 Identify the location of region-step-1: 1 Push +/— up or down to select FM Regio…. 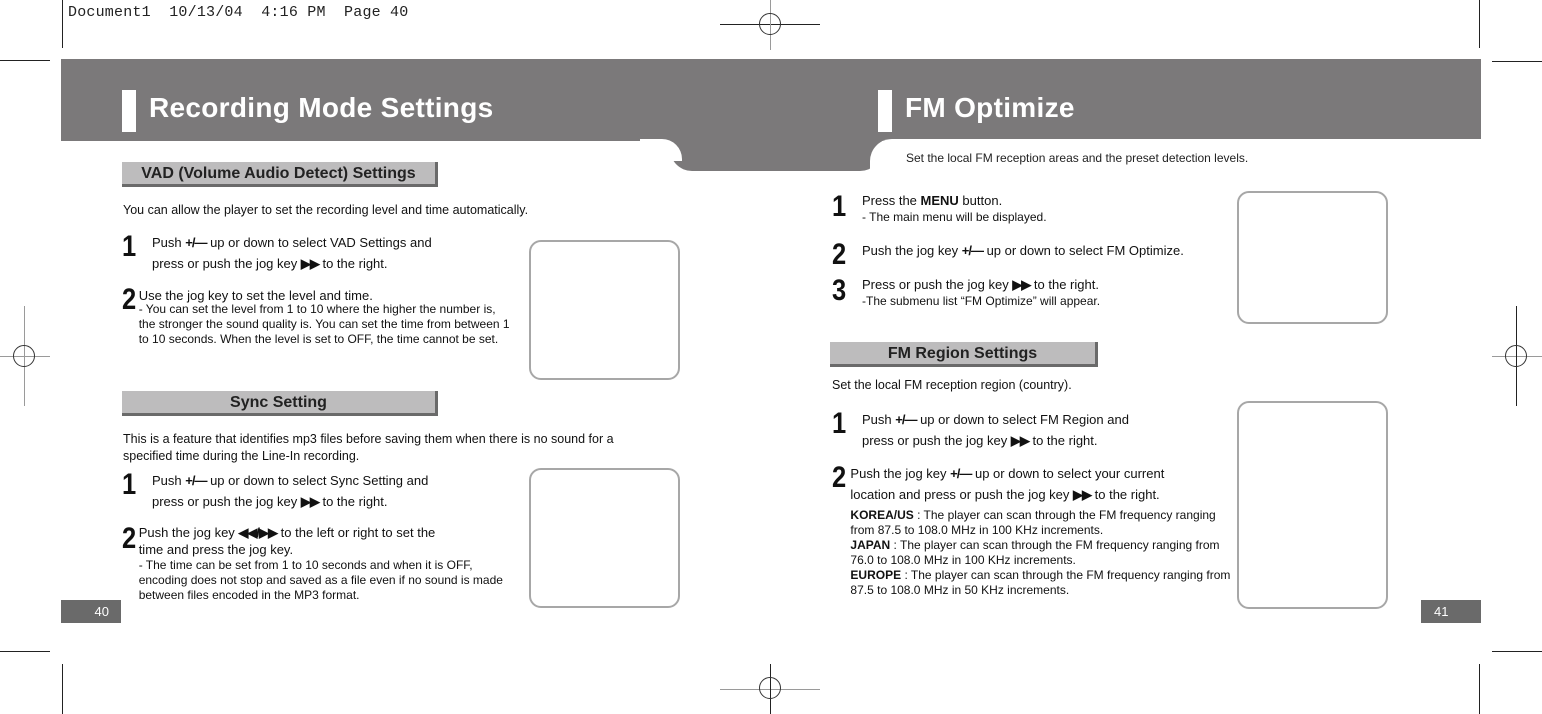
(980, 430).